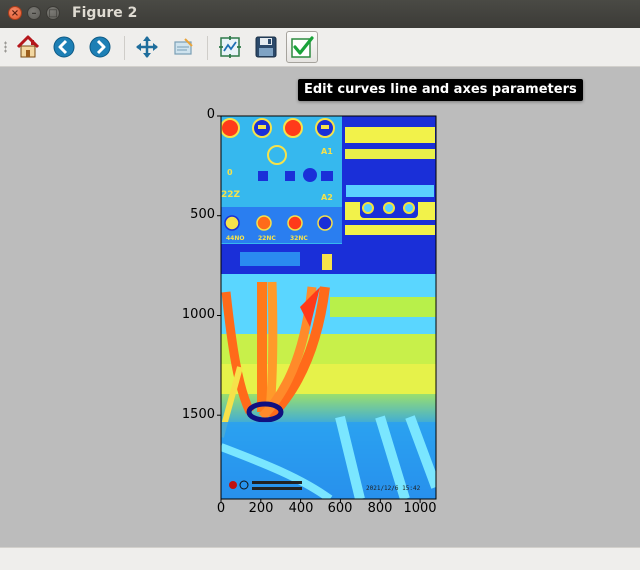 This screenshot has height=570, width=640. Describe the element at coordinates (235, 238) in the screenshot. I see `image-label-44no: 44NO` at that location.